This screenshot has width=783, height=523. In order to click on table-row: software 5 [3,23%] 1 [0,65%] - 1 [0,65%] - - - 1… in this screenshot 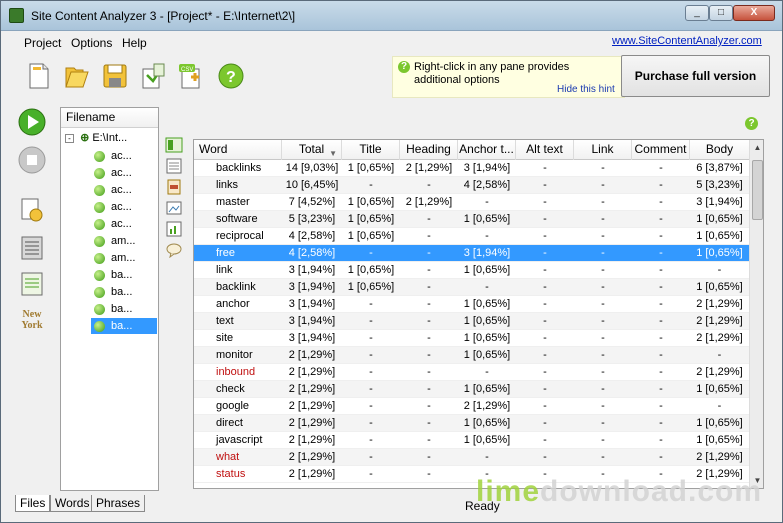, I will do `click(471, 219)`.